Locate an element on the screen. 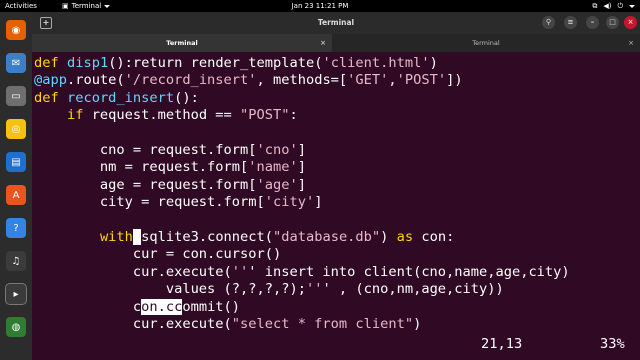  minimize-button: – is located at coordinates (592, 22).